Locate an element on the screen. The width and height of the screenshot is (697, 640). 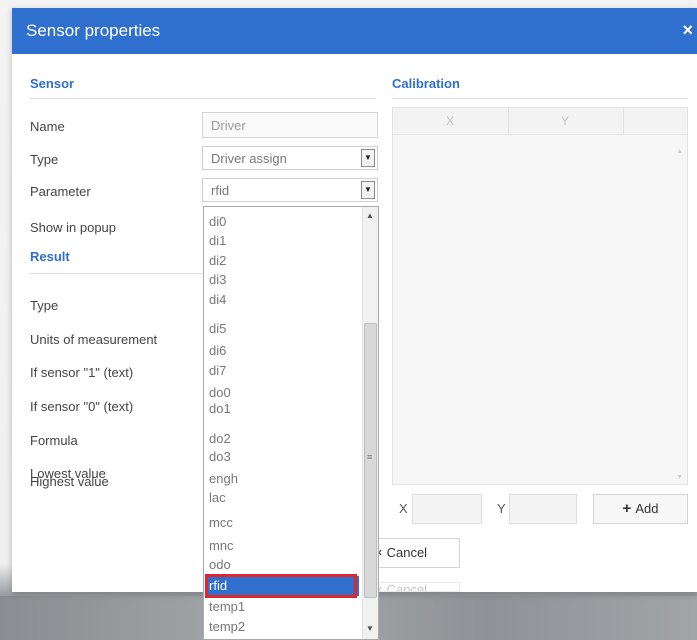
name-label: Name is located at coordinates (47, 126).